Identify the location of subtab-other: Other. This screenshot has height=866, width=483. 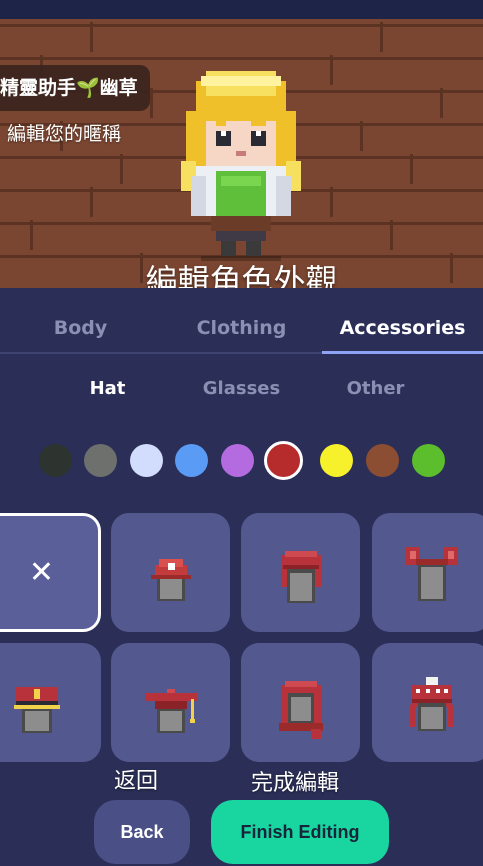
(375, 389).